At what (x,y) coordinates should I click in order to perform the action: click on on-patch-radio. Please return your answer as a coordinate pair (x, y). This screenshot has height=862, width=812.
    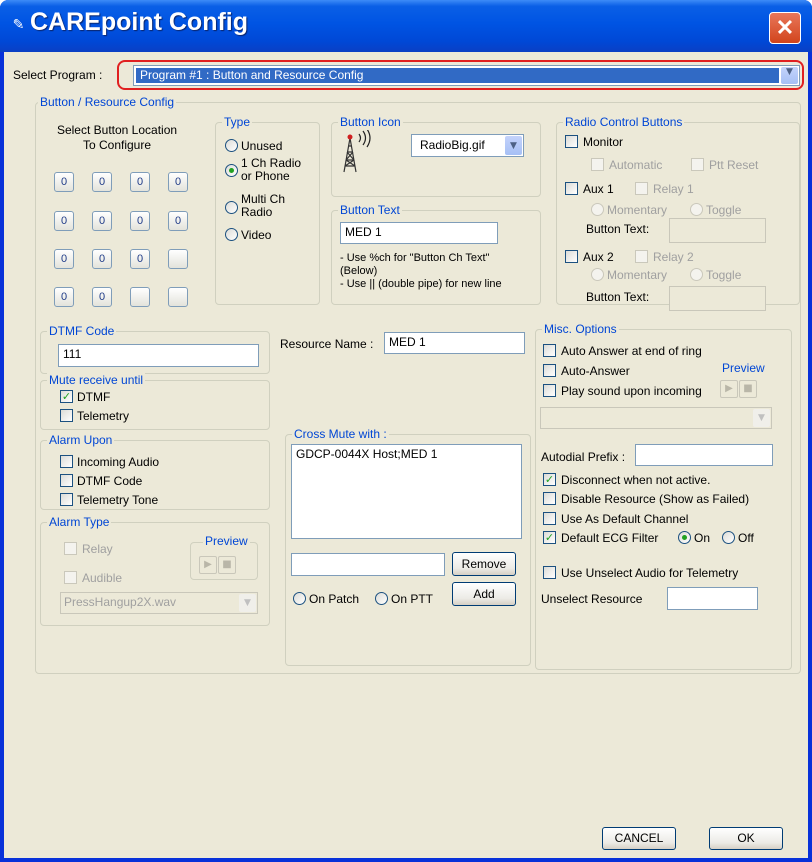
    Looking at the image, I should click on (299, 598).